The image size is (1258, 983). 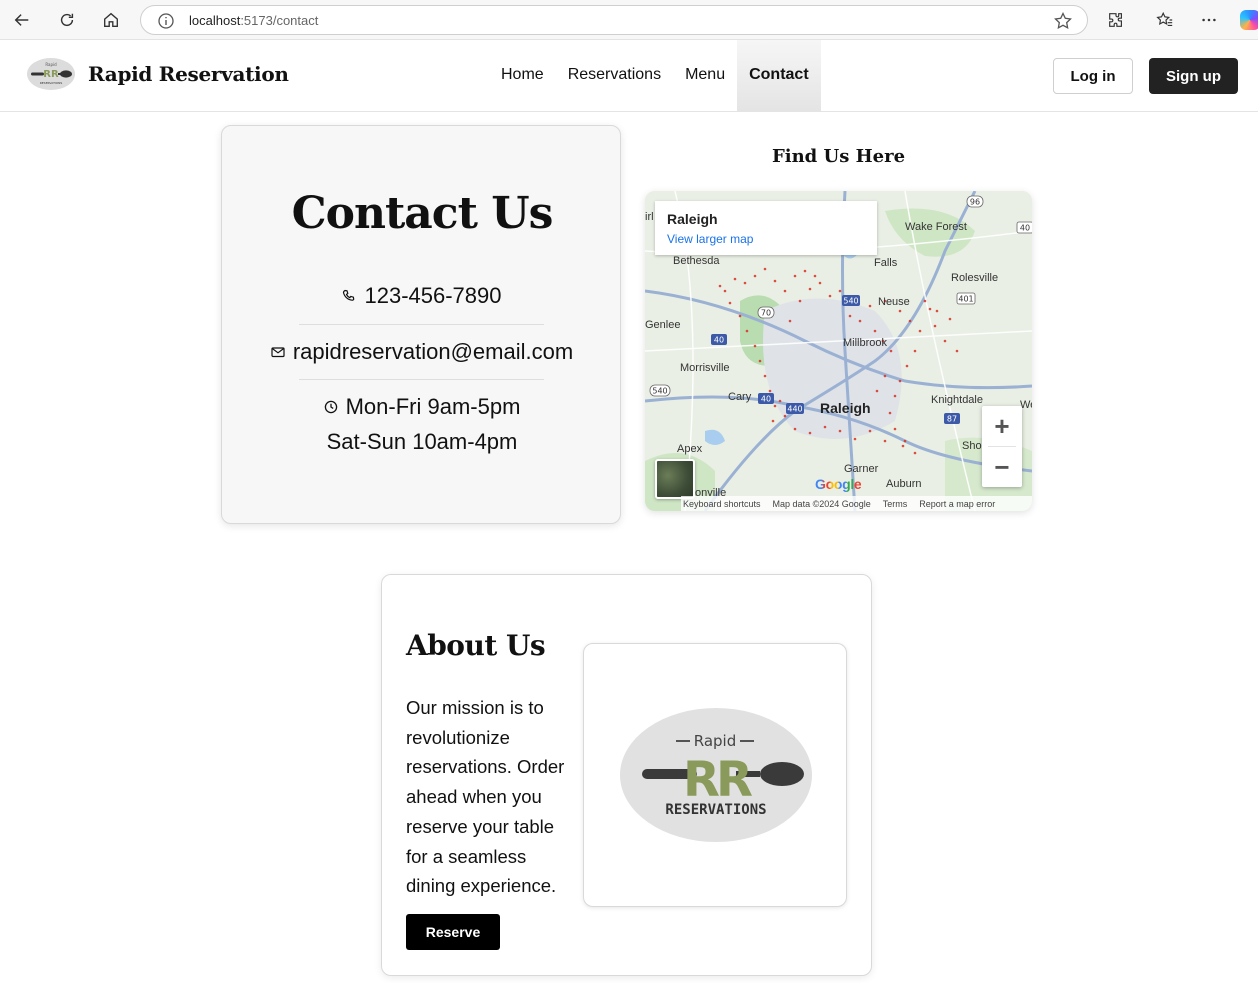 What do you see at coordinates (422, 213) in the screenshot?
I see `contact-title: Contact Us` at bounding box center [422, 213].